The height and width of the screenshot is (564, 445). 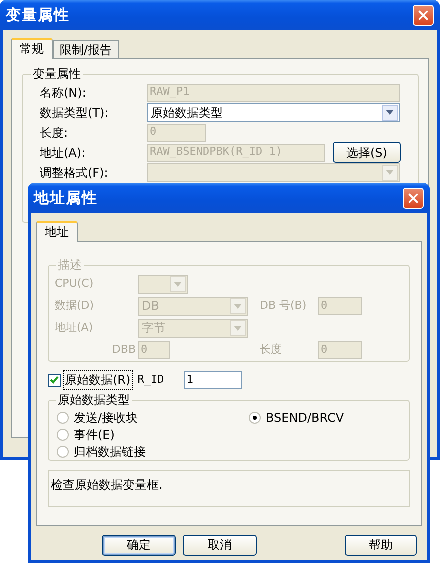 I want to click on field-label: 调整格式(F):, so click(x=75, y=173).